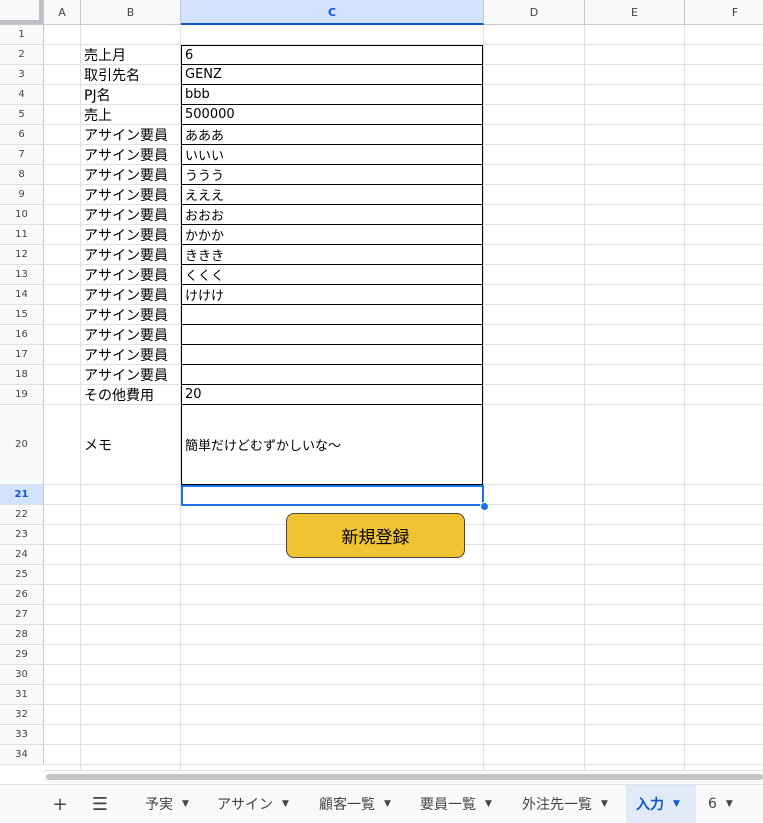  Describe the element at coordinates (332, 175) in the screenshot. I see `form-value-cell: ううう` at that location.